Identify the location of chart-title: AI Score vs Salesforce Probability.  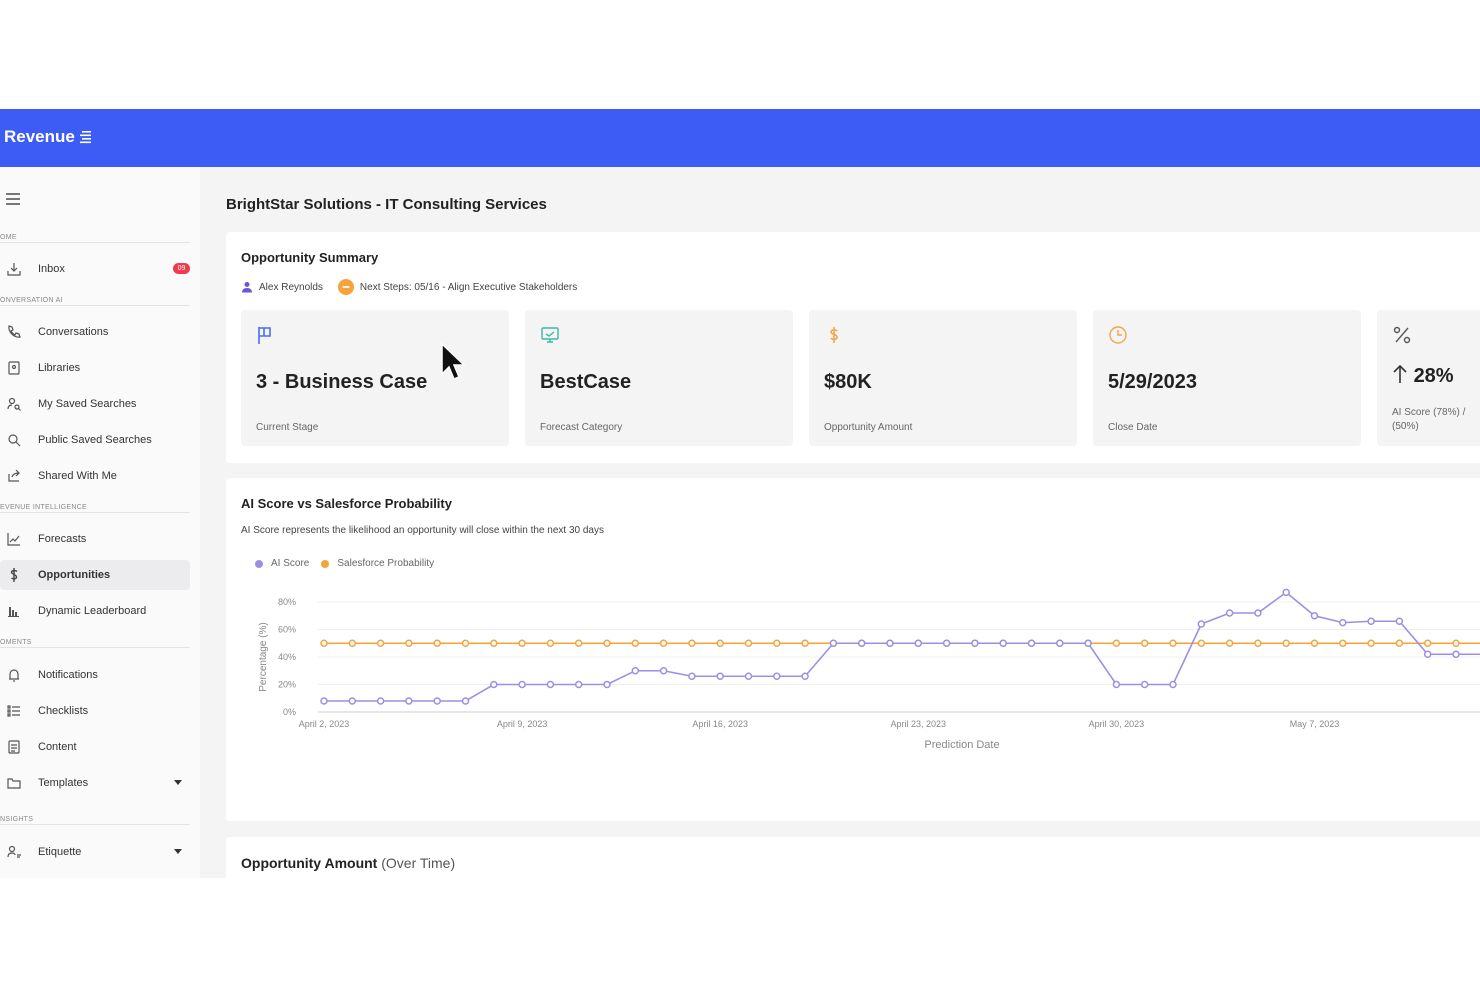
(346, 503).